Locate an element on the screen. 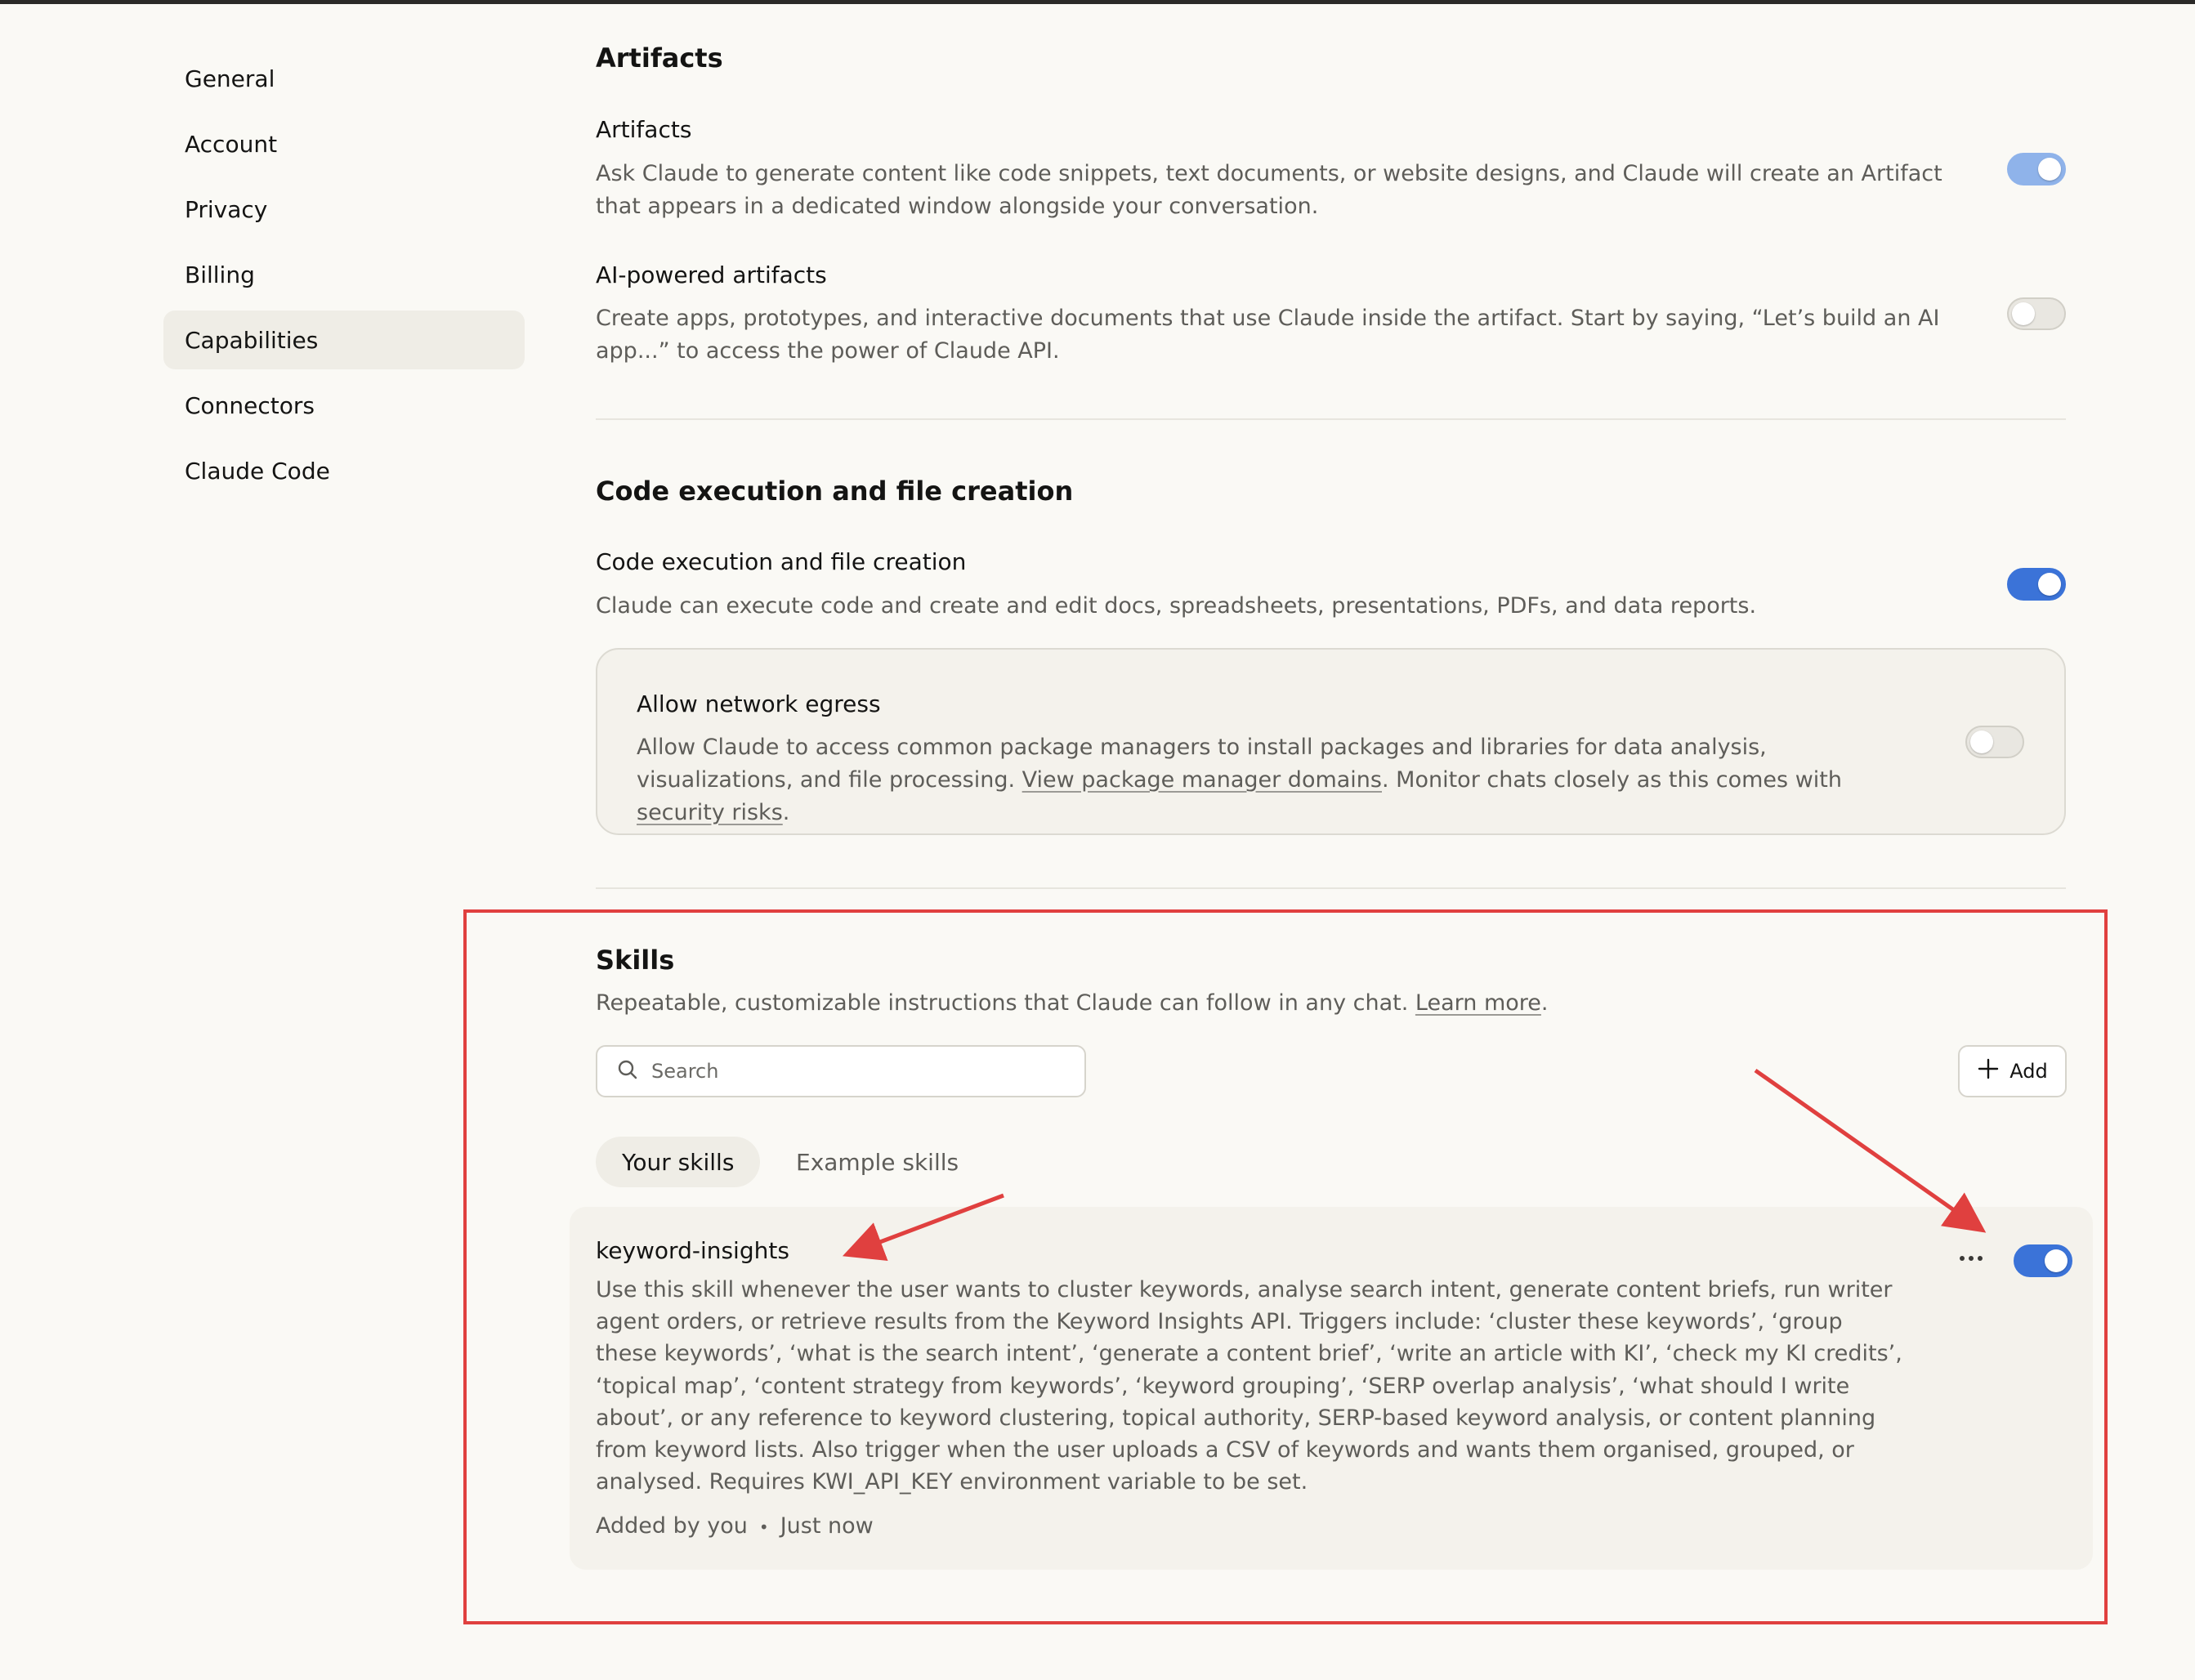  sidebar-item-account: Account is located at coordinates (344, 143).